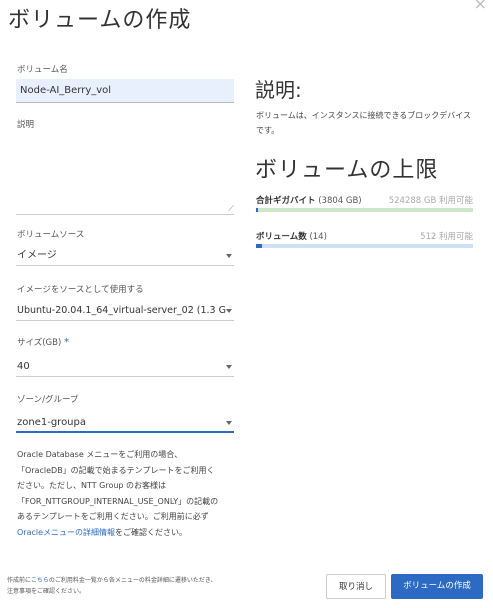 This screenshot has height=608, width=493. I want to click on notice-line: 「FOR_NTTGROUP_INTERNAL_USE_ONLY」の記載の, so click(118, 501).